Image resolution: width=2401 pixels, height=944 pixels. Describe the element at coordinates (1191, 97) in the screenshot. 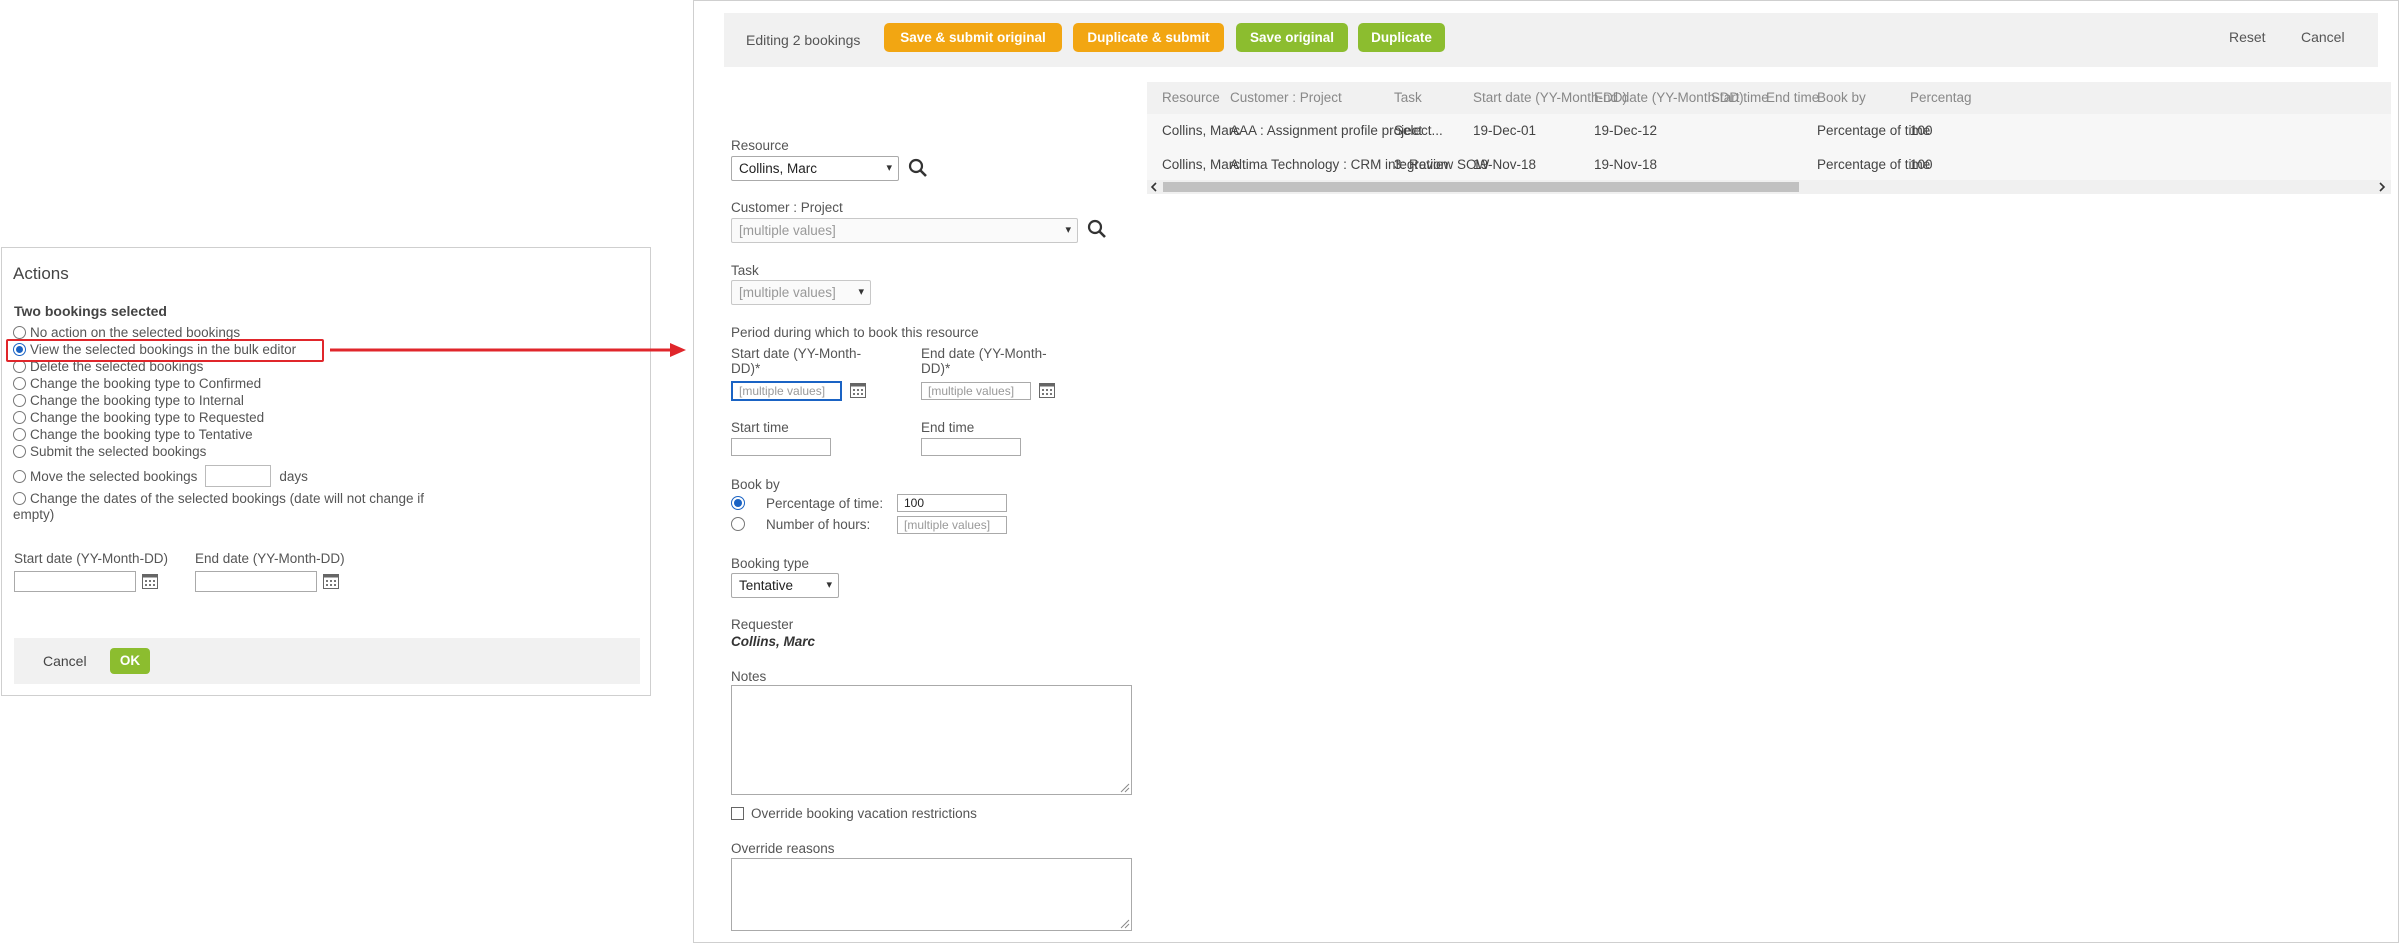

I see `column-header: Resource` at that location.